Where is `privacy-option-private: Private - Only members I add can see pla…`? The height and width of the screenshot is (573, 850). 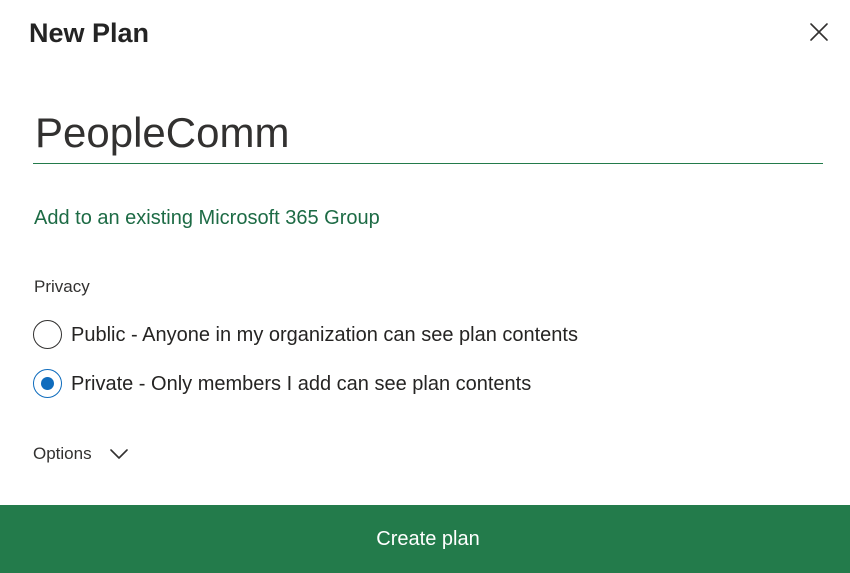 privacy-option-private: Private - Only members I add can see pla… is located at coordinates (282, 383).